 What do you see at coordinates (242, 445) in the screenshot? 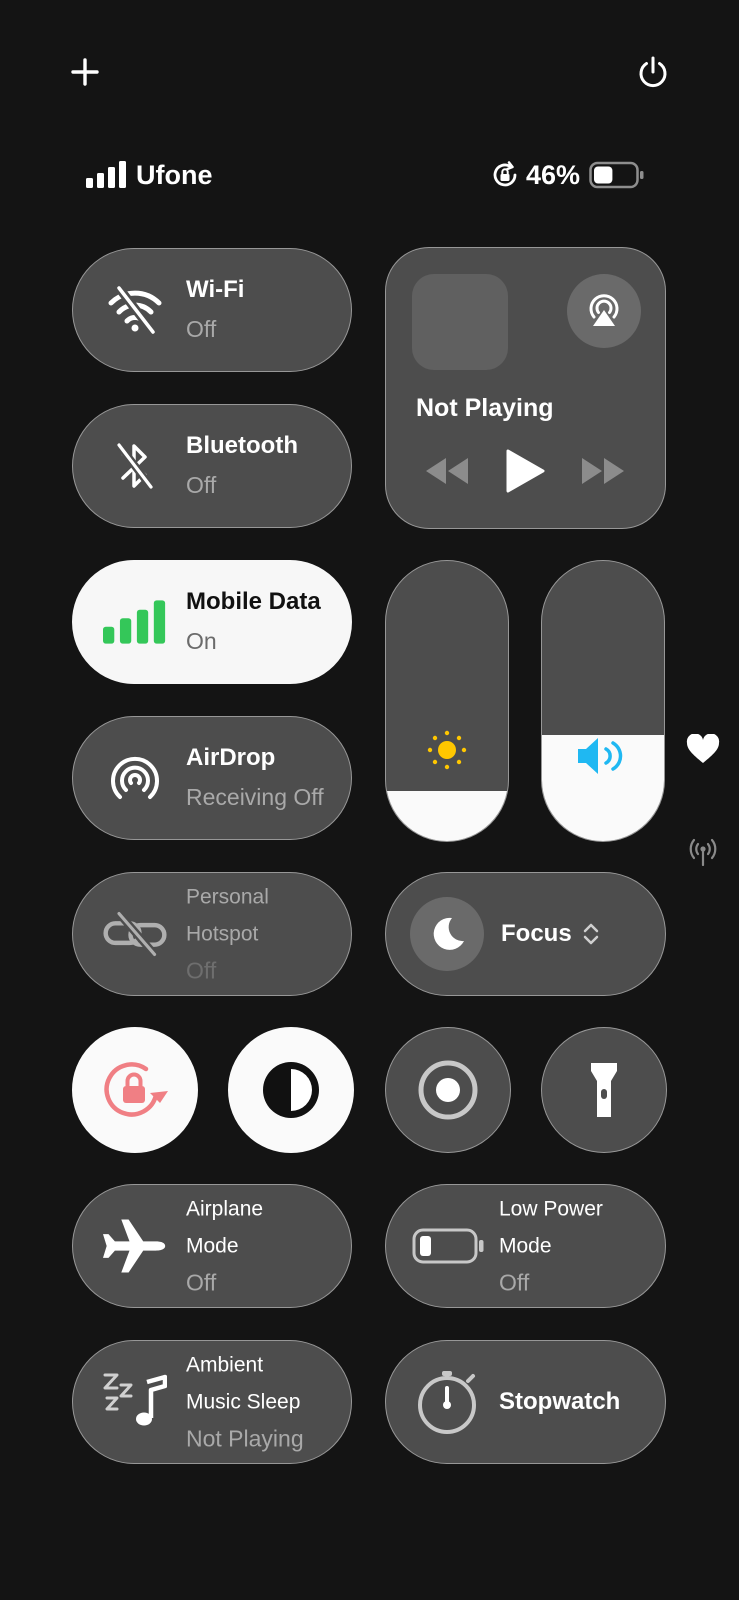
I see `bluetooth-title: Bluetooth` at bounding box center [242, 445].